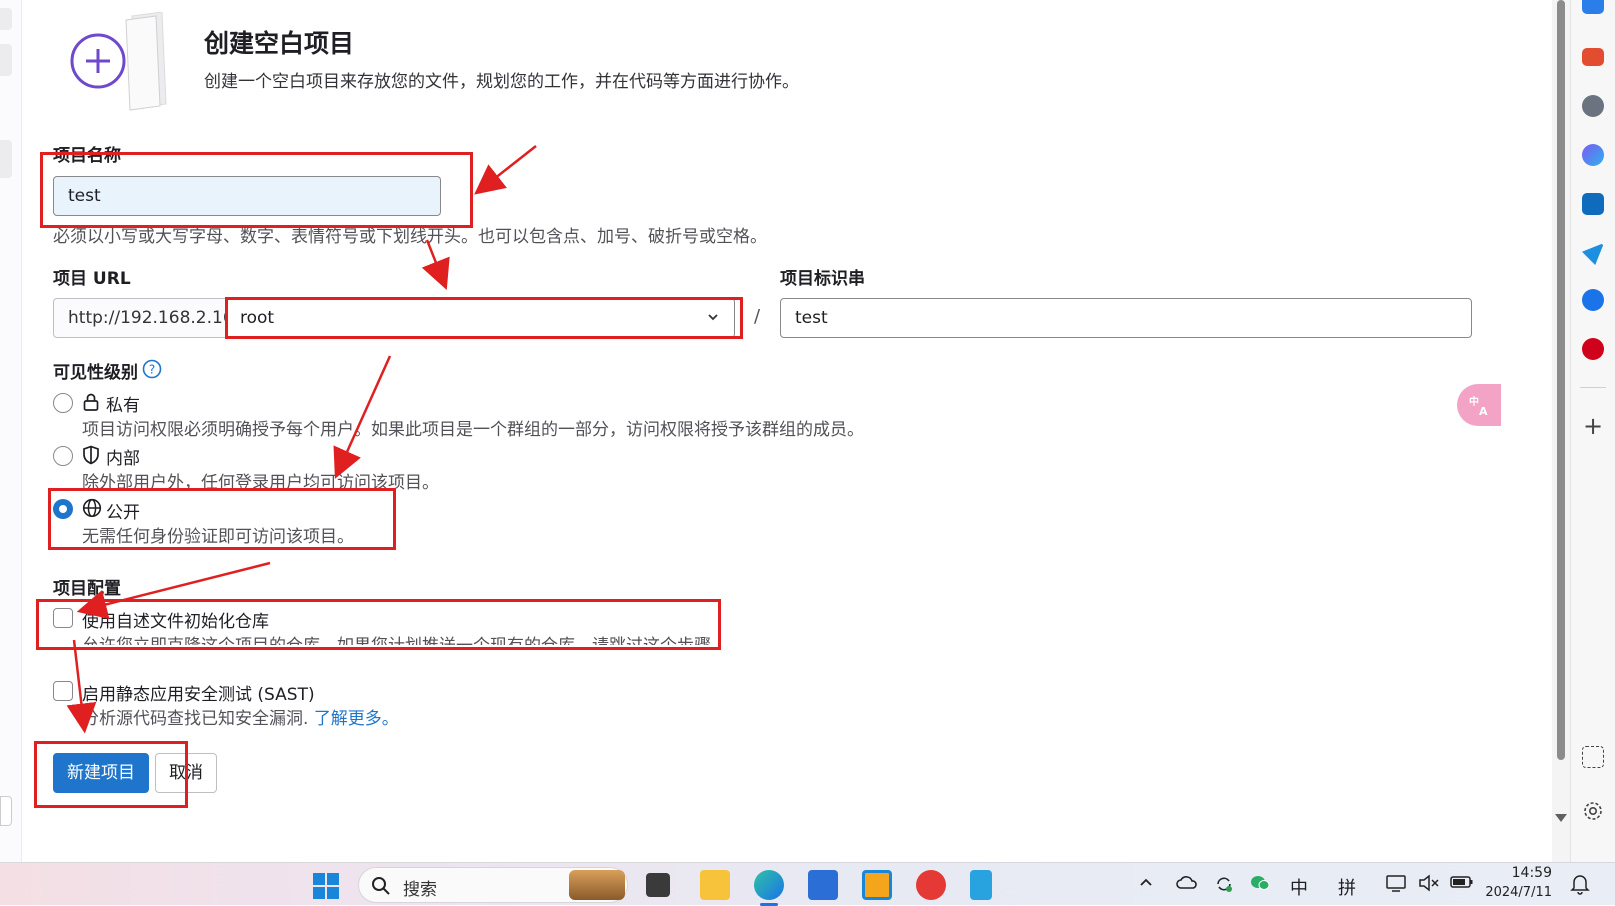 This screenshot has height=906, width=1615. I want to click on lock-icon, so click(91, 404).